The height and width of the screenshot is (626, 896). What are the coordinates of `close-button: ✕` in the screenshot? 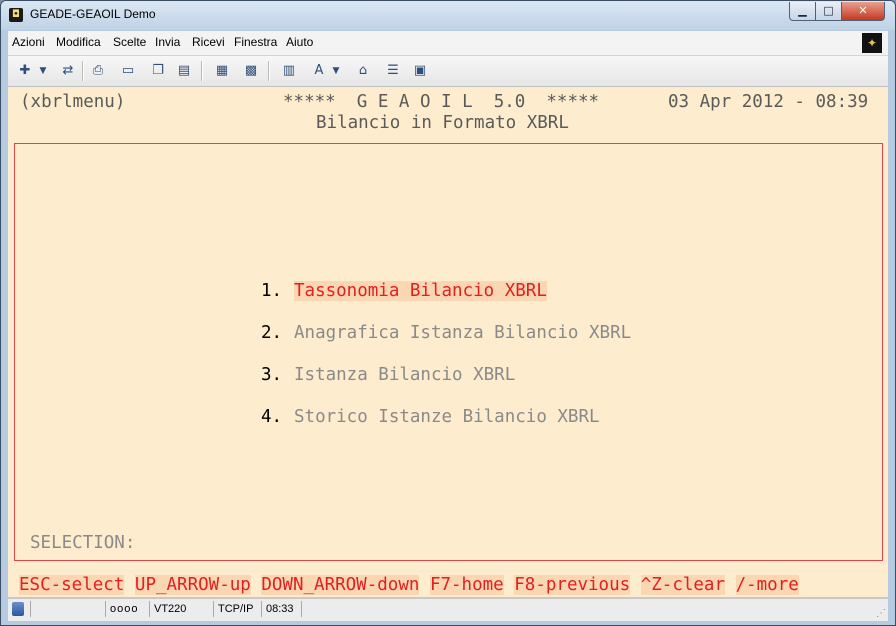 It's located at (863, 11).